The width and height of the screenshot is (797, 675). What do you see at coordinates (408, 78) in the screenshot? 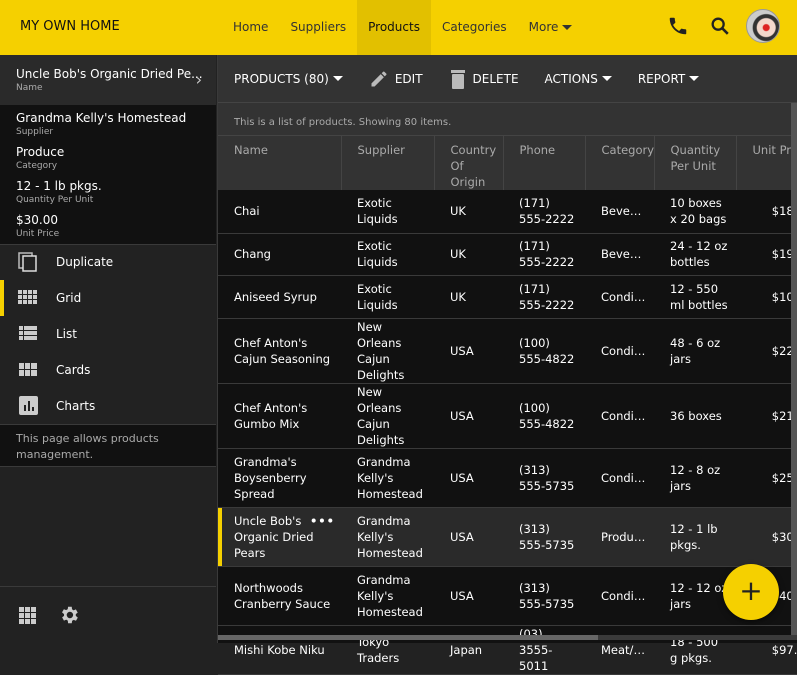
I see `edit-label: EDIT` at bounding box center [408, 78].